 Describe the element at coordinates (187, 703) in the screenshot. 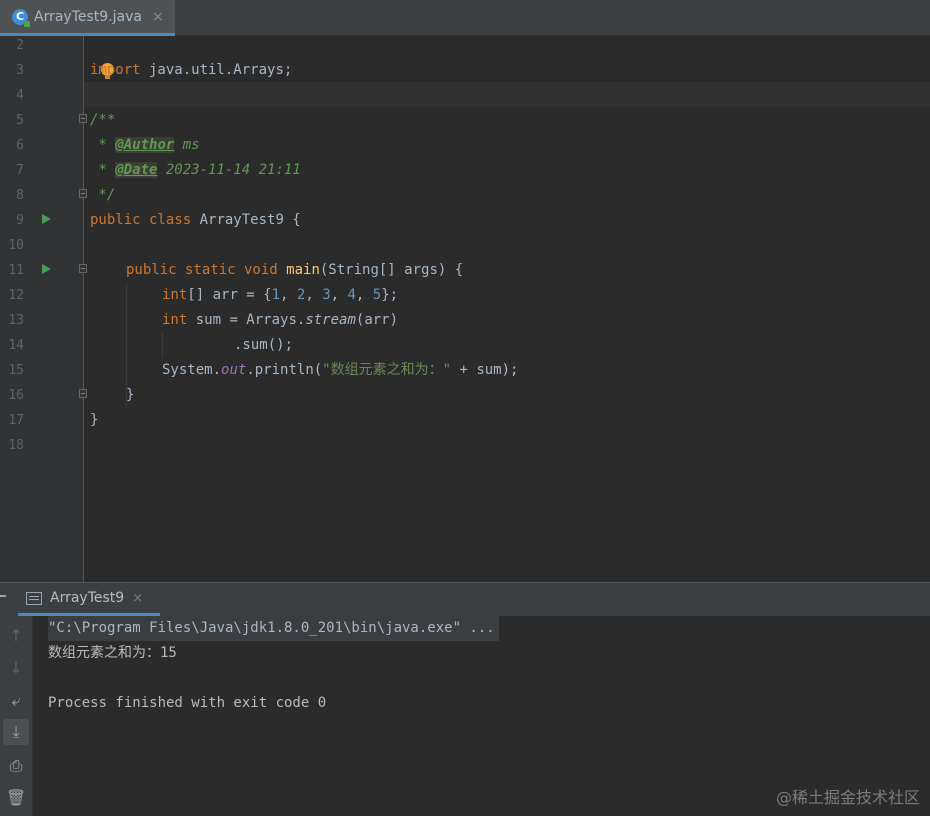

I see `console-exit-line: Process finished with exit code 0` at that location.